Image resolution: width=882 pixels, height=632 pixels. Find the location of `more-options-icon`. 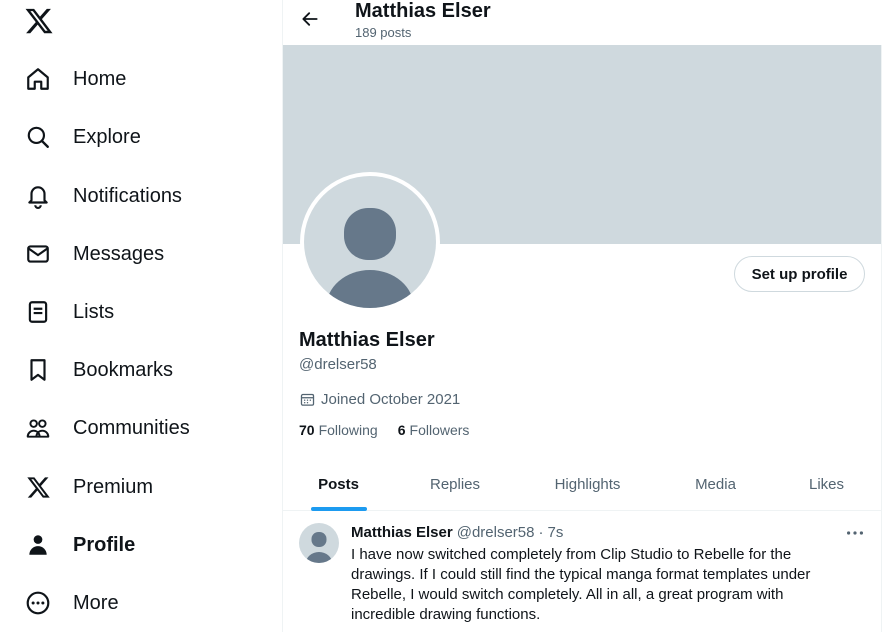

more-options-icon is located at coordinates (855, 533).